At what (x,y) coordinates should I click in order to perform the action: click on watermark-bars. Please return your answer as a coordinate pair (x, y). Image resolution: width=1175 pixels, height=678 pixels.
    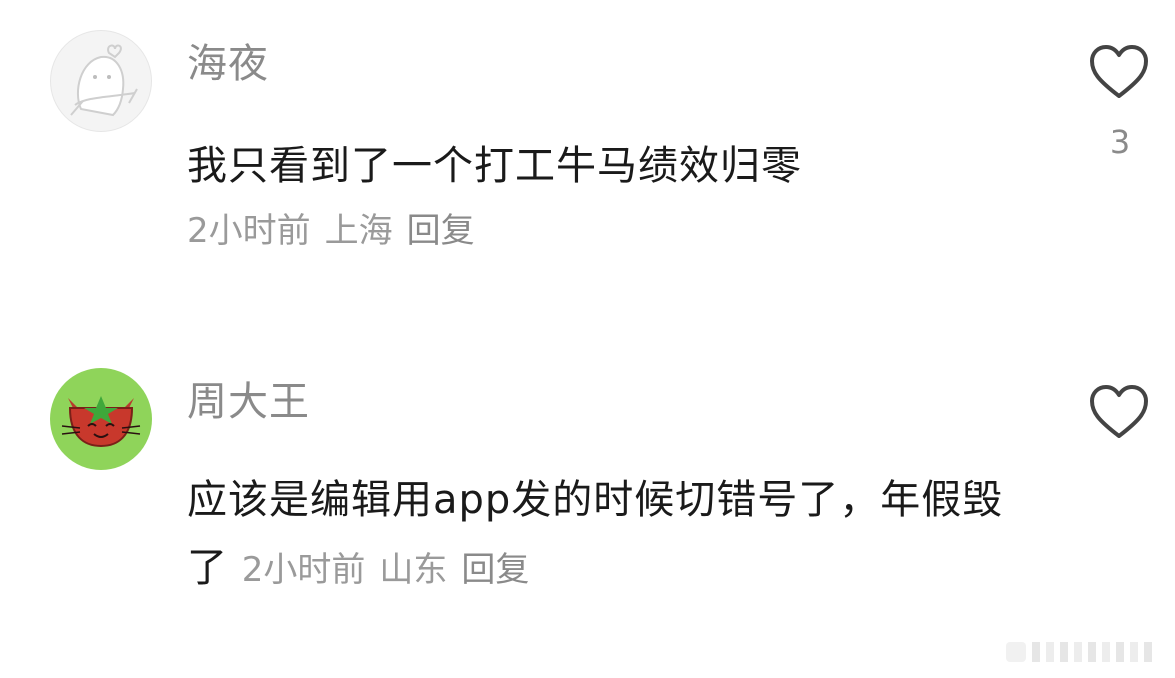
    Looking at the image, I should click on (1079, 652).